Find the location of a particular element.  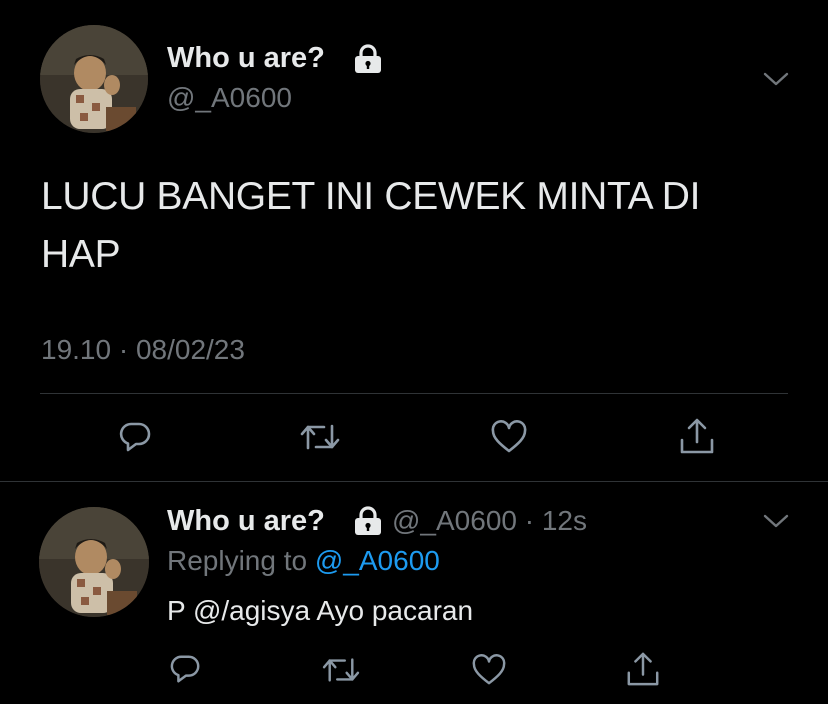

tweet-text: LUCU BANGET INI CEWEK MINTA DI HAP is located at coordinates (371, 225).